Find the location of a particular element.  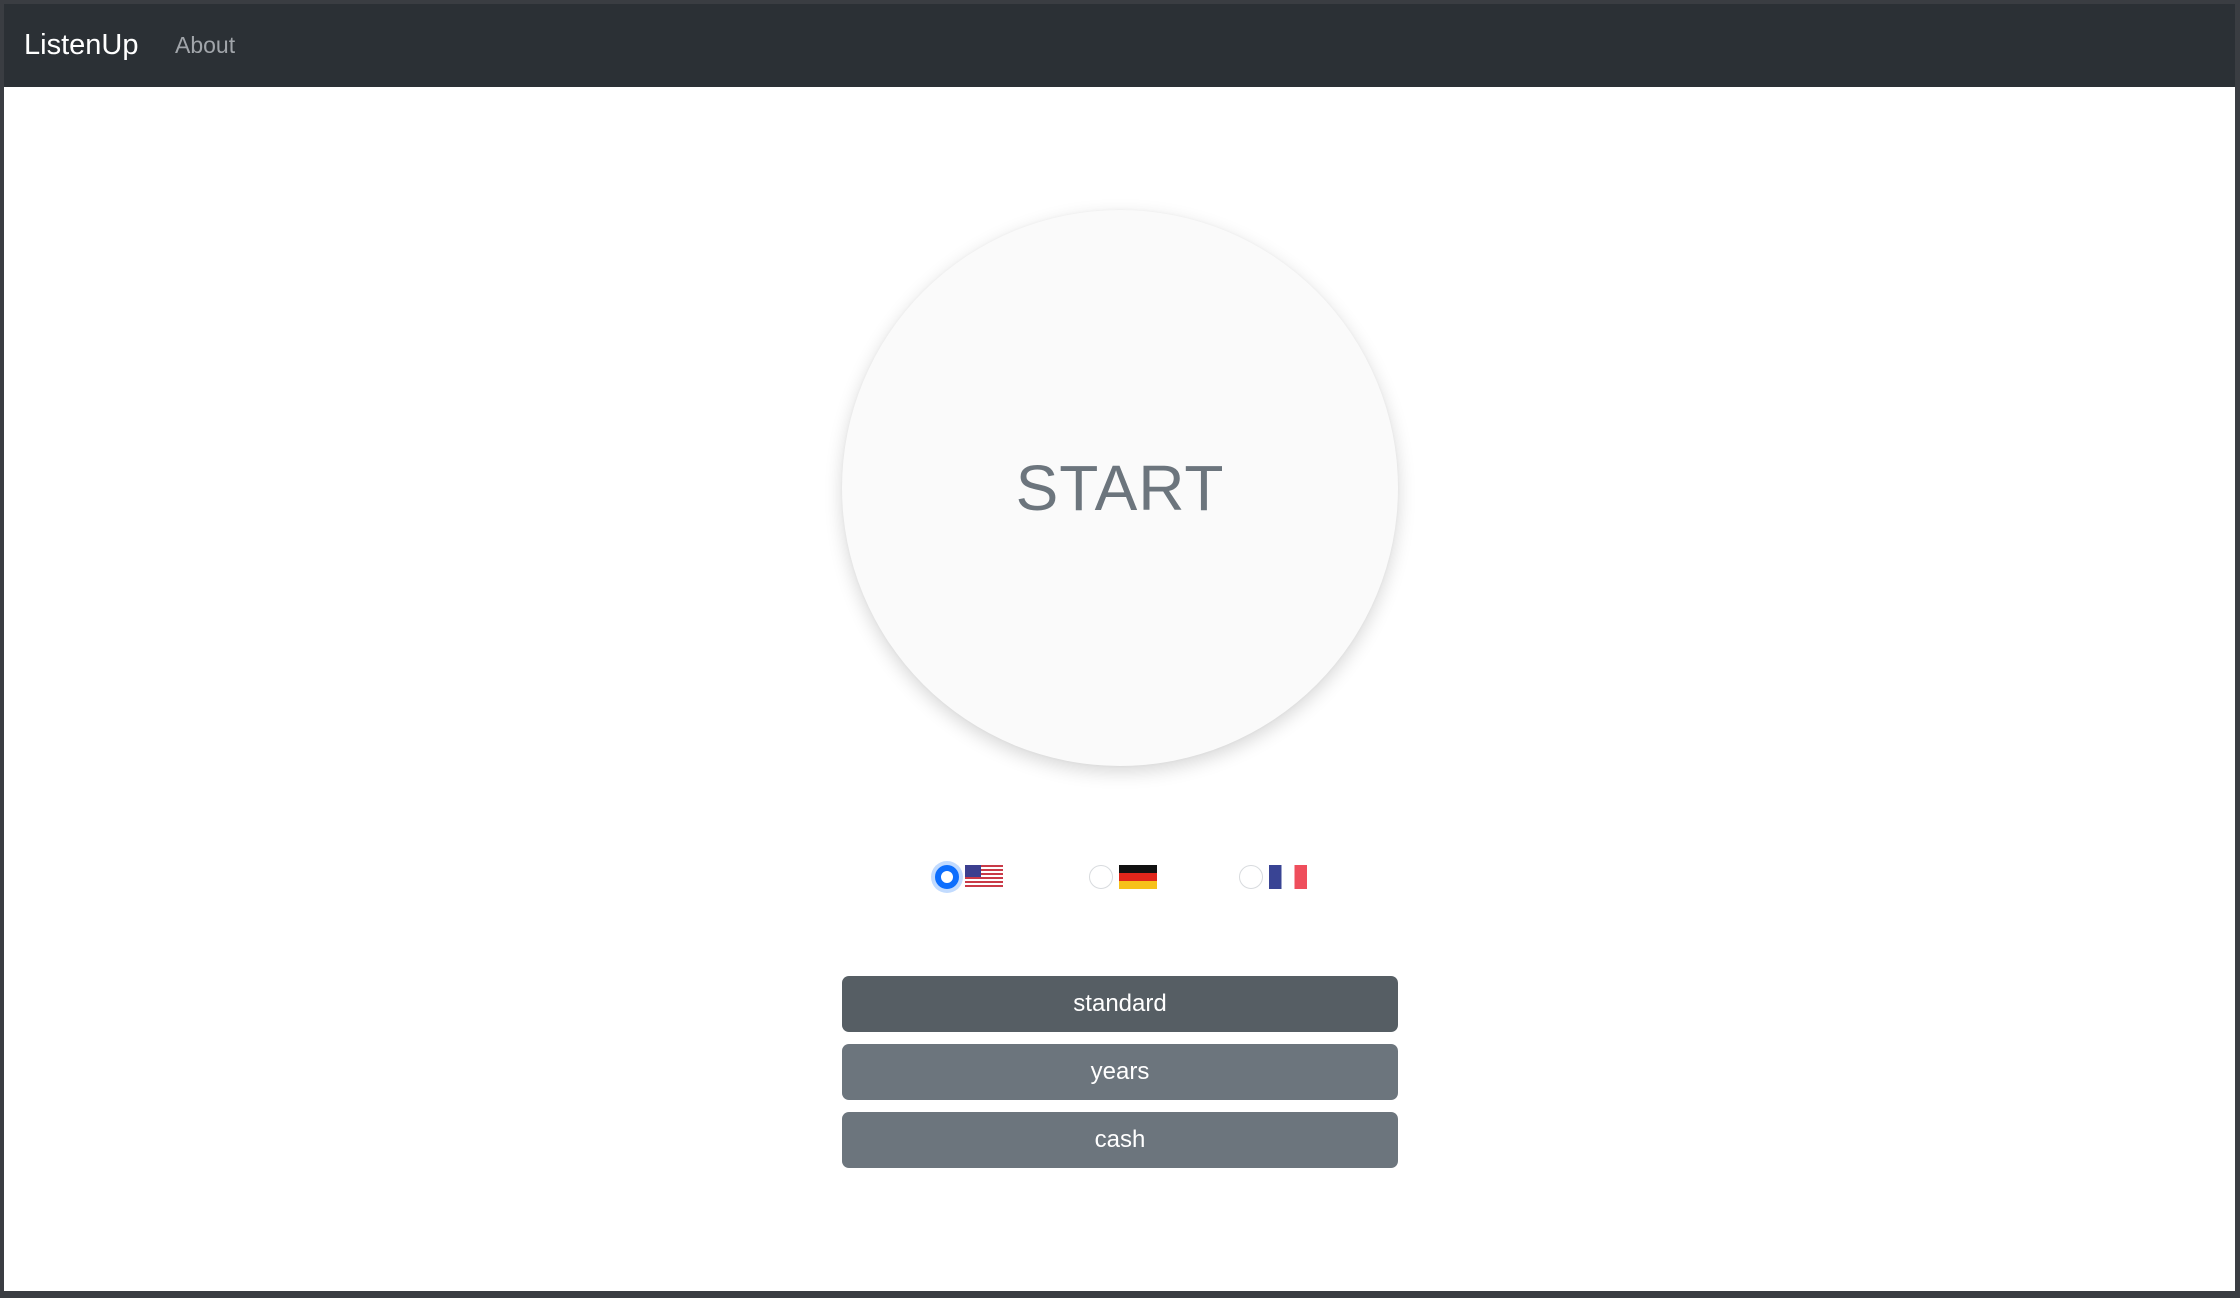

top-navbar: ListenUp About is located at coordinates (1119, 45).